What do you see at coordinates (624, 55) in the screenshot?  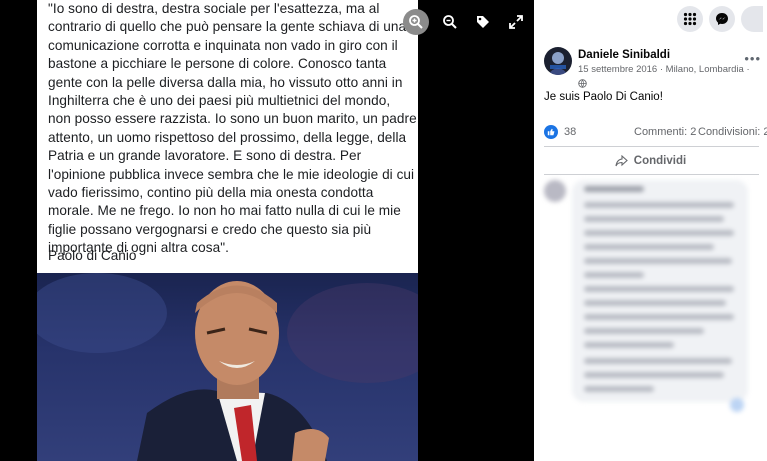 I see `post-author: Daniele Sinibaldi` at bounding box center [624, 55].